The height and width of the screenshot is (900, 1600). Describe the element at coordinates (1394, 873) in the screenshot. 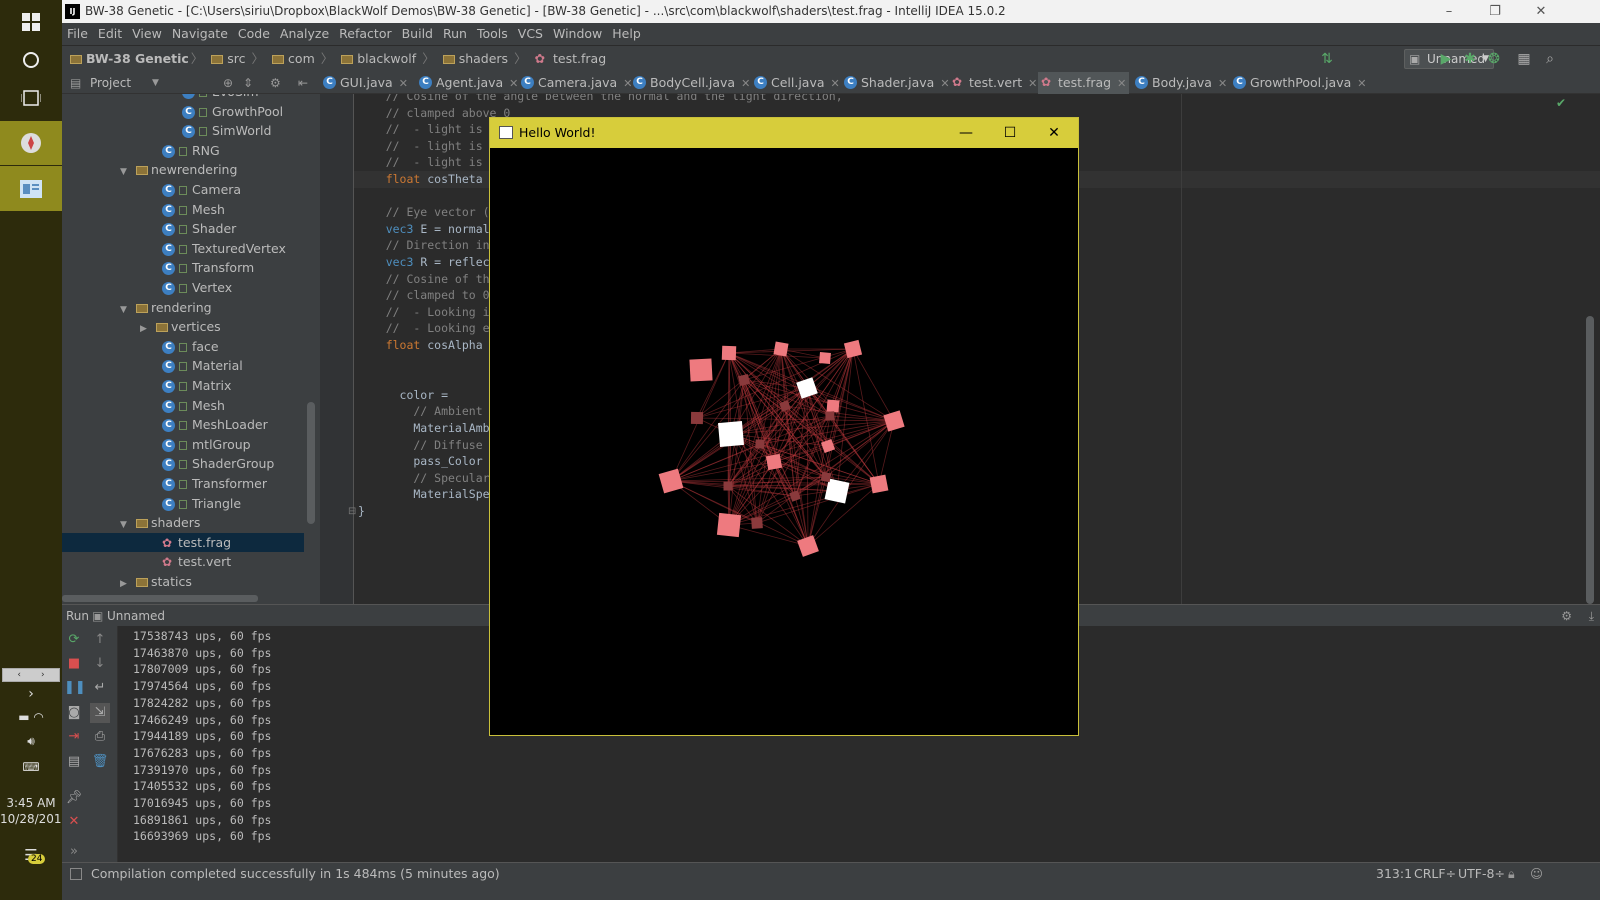

I see `caret-position: 313:1` at that location.